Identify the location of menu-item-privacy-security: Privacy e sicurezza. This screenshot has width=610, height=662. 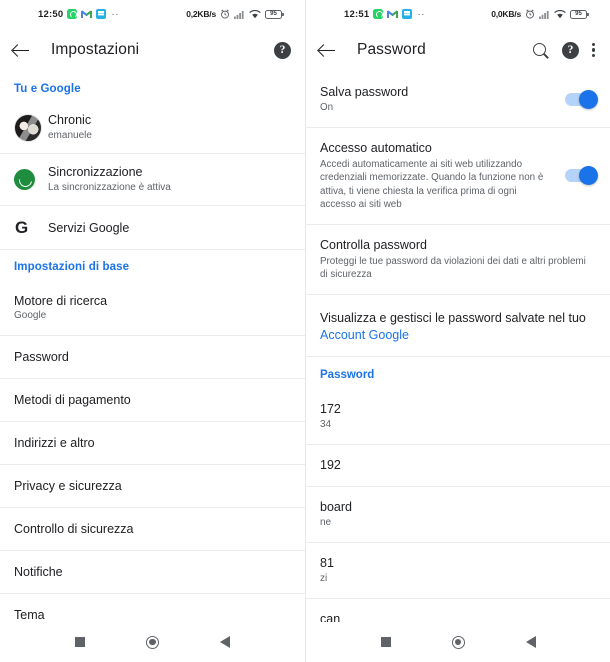
(152, 486).